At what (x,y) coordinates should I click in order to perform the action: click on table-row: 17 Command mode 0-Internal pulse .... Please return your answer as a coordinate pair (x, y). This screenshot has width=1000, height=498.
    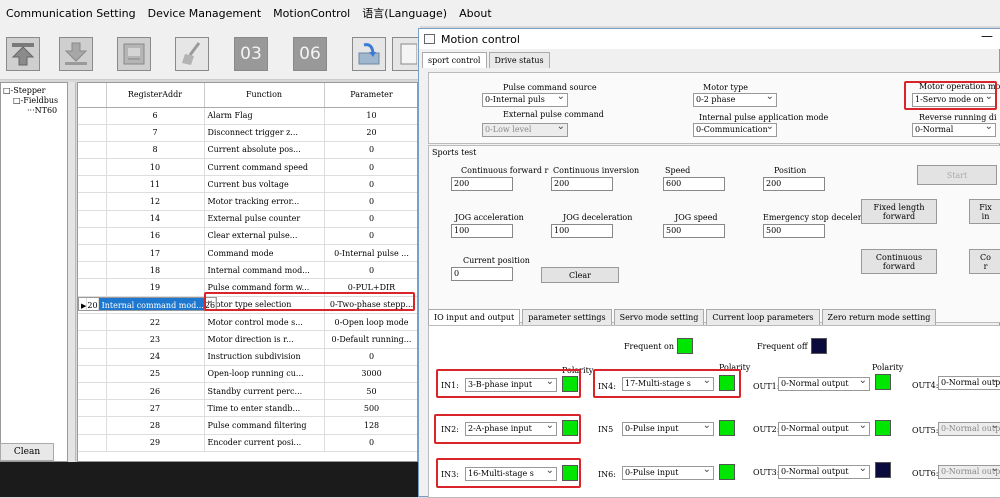
    Looking at the image, I should click on (247, 253).